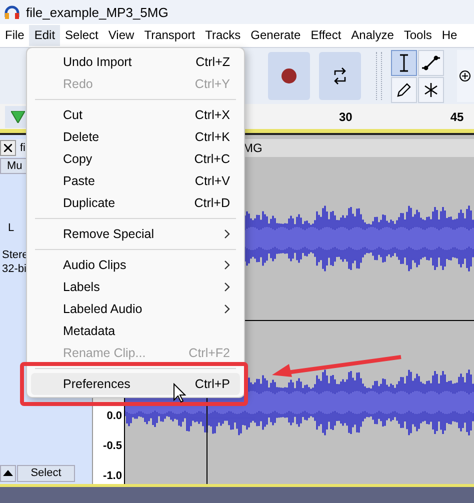 Image resolution: width=474 pixels, height=503 pixels. I want to click on window-title: file_example_MP3_5MG, so click(97, 12).